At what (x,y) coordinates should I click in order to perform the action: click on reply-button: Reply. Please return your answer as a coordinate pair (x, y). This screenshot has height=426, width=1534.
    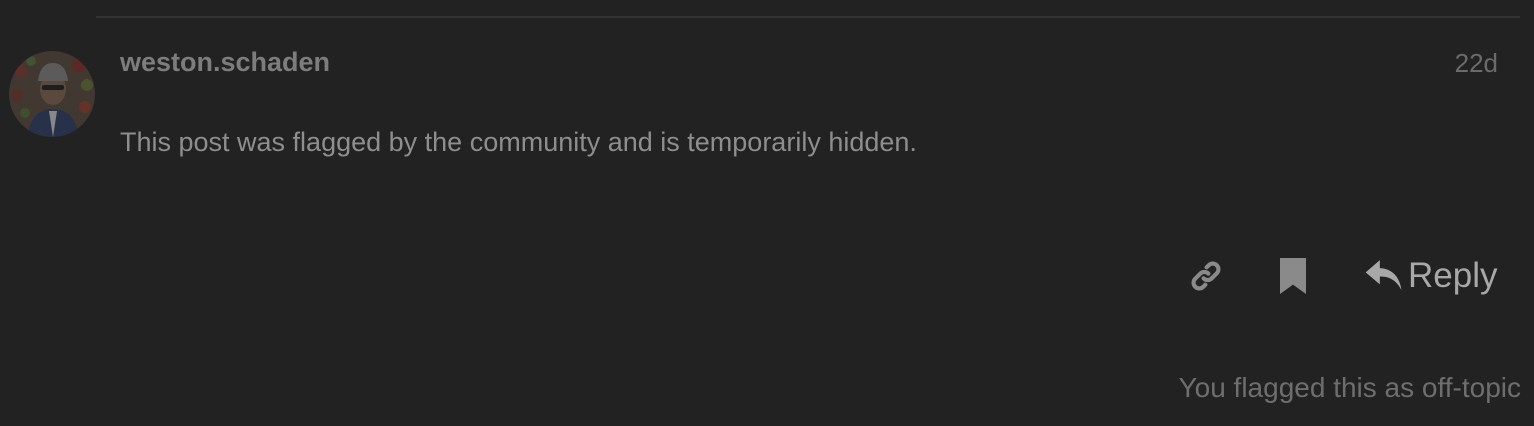
    Looking at the image, I should click on (1430, 276).